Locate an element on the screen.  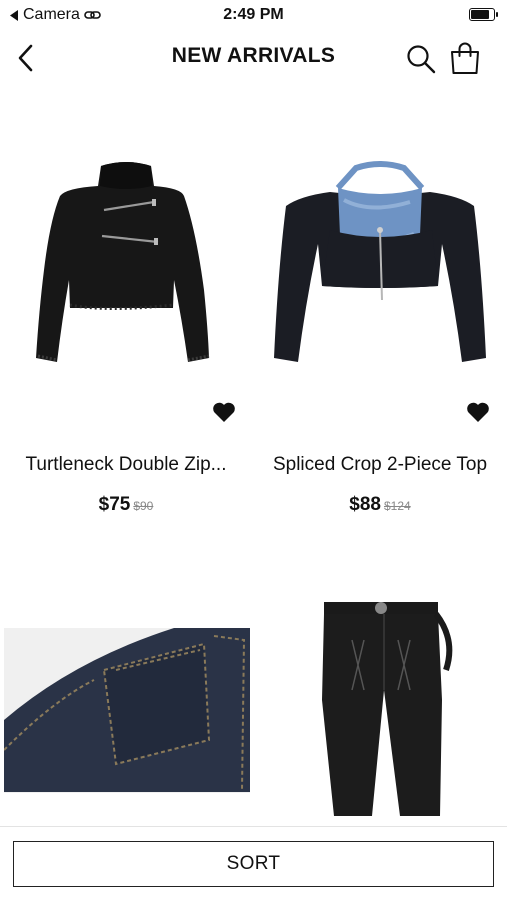
battery-fill is located at coordinates (480, 14).